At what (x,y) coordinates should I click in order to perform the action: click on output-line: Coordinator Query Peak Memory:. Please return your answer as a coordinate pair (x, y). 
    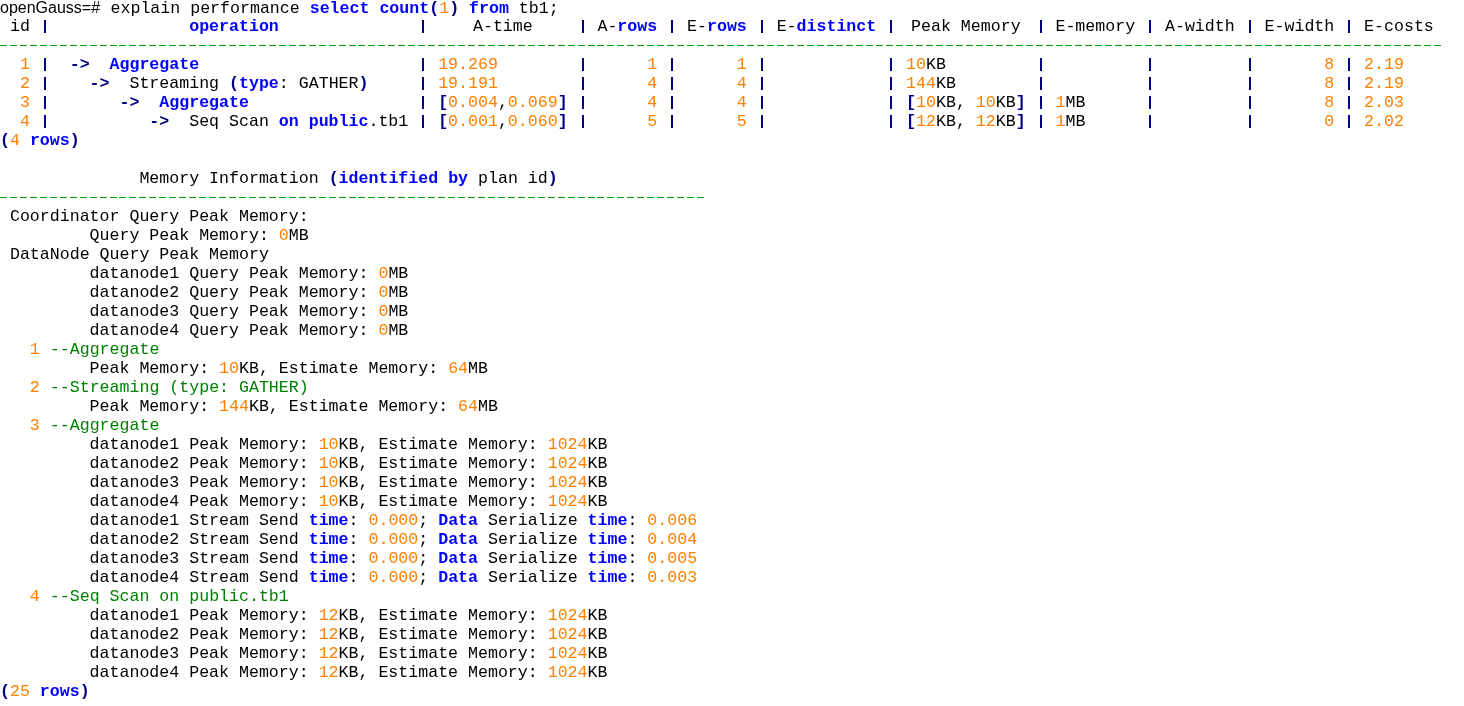
    Looking at the image, I should click on (158, 216).